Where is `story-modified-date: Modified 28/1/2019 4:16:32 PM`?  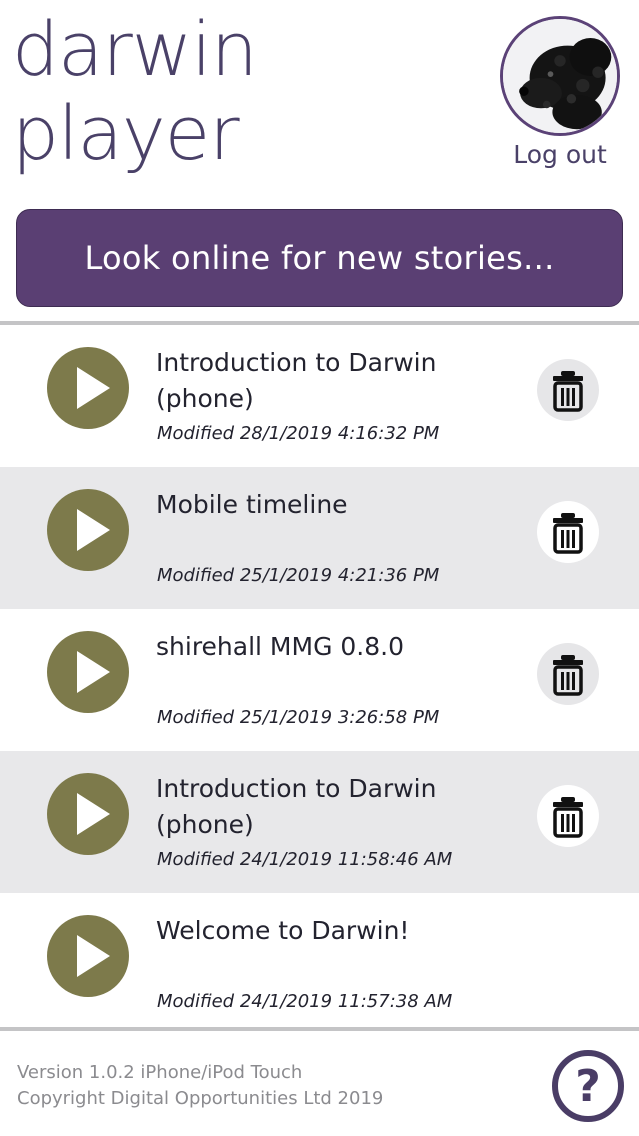 story-modified-date: Modified 28/1/2019 4:16:32 PM is located at coordinates (298, 433).